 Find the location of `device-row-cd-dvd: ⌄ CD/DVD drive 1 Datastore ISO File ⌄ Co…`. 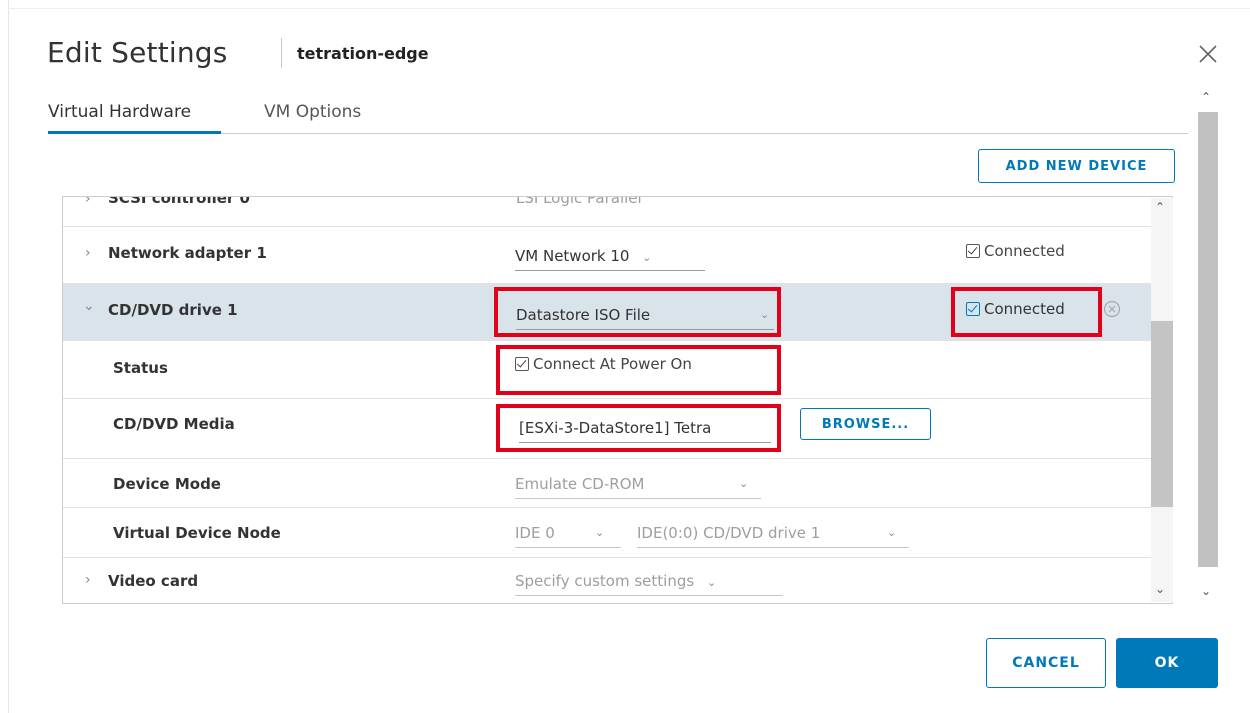

device-row-cd-dvd: ⌄ CD/DVD drive 1 Datastore ISO File ⌄ Co… is located at coordinates (607, 312).